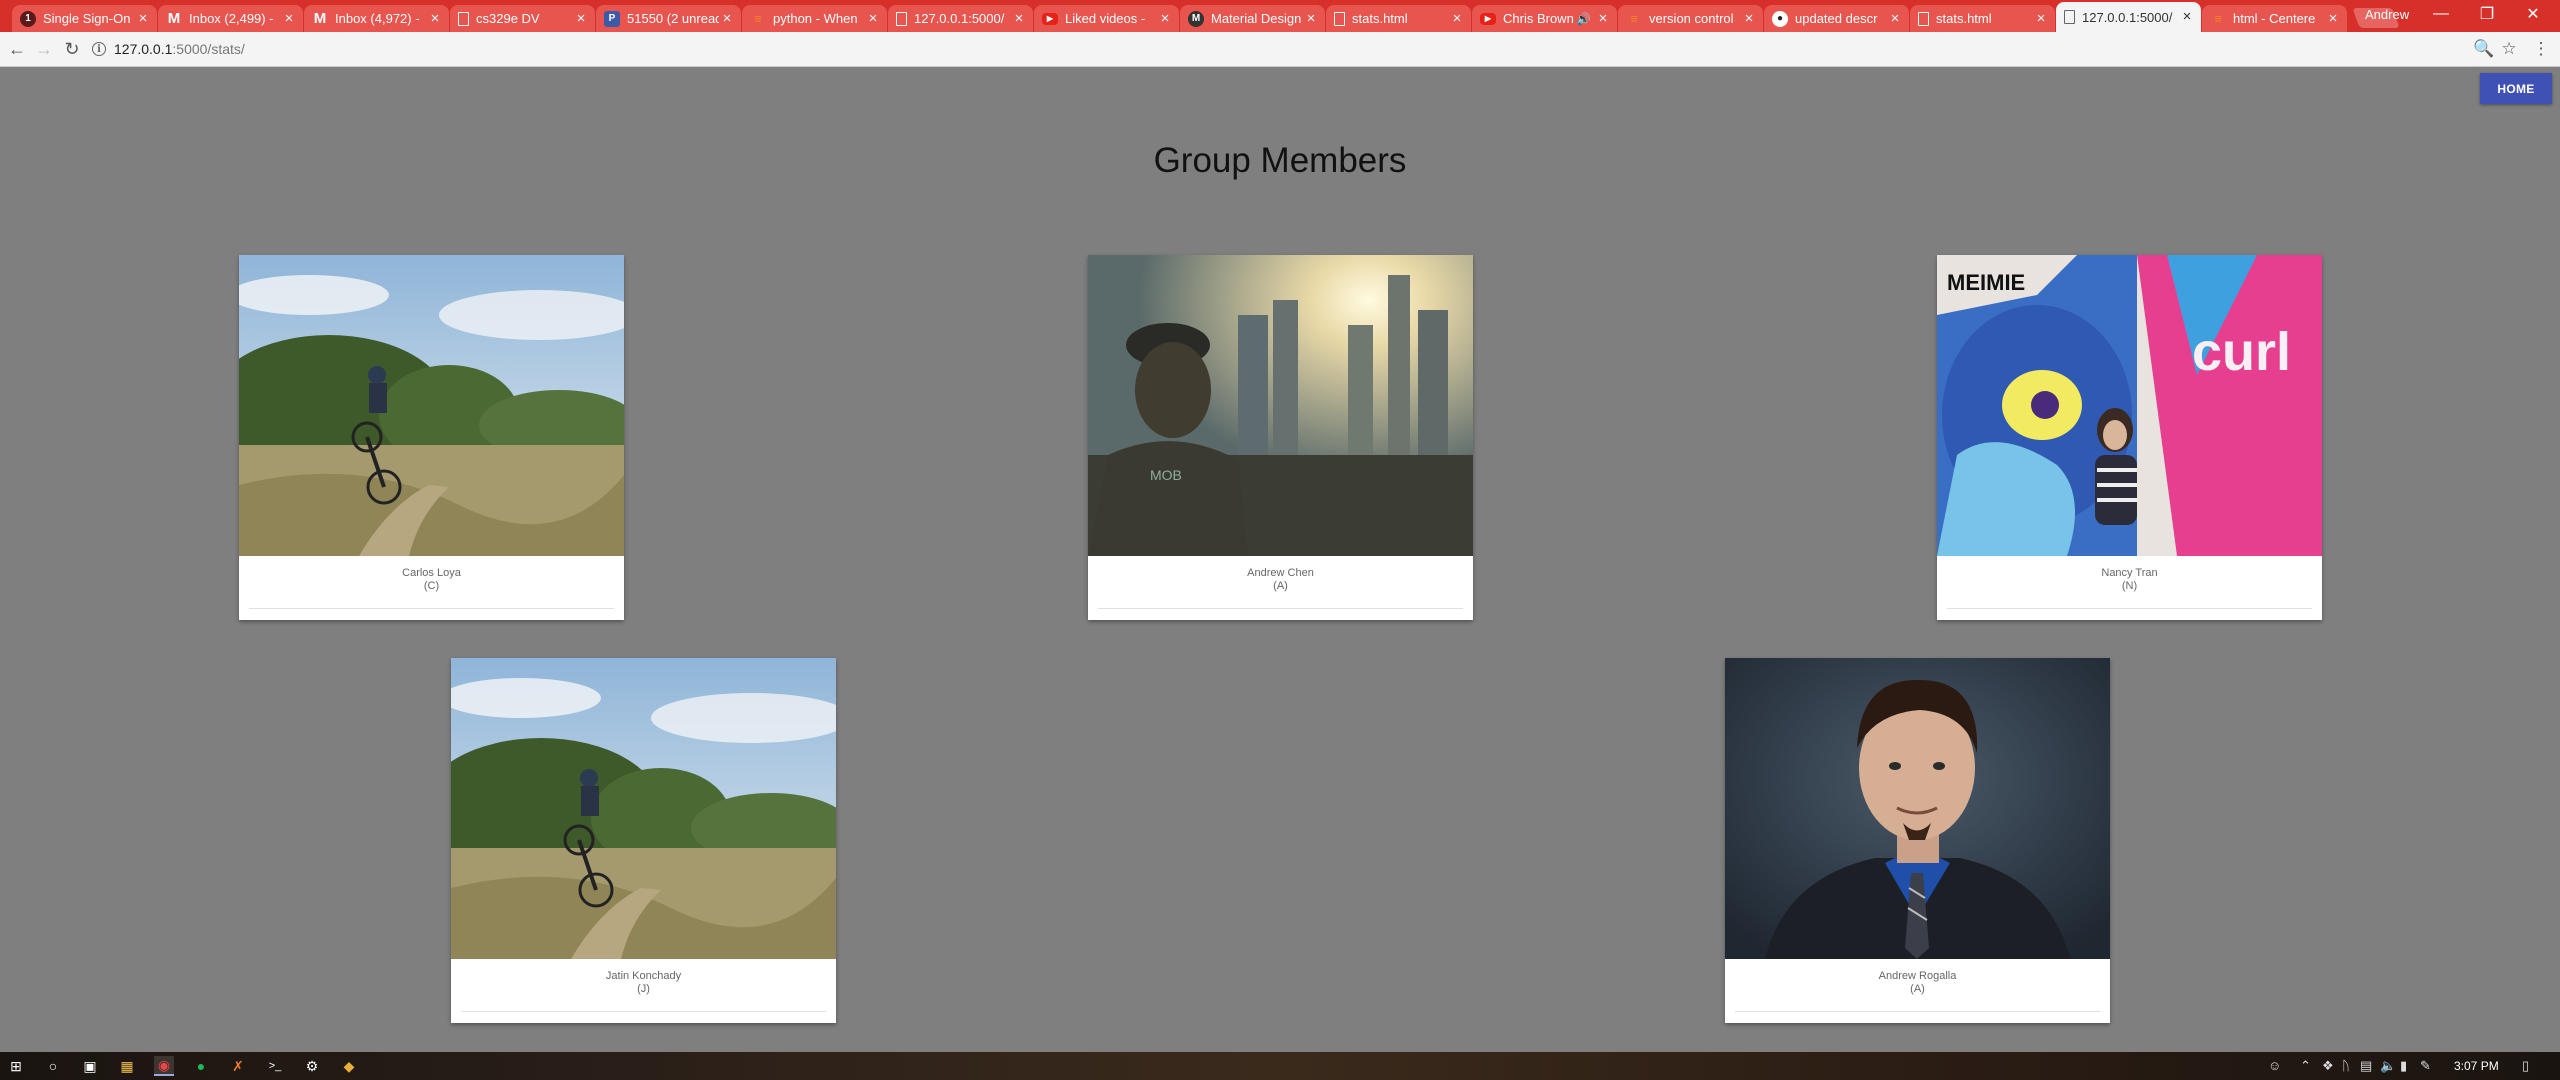 The image size is (2560, 1080). Describe the element at coordinates (2387, 14) in the screenshot. I see `profile-name: Andrew` at that location.